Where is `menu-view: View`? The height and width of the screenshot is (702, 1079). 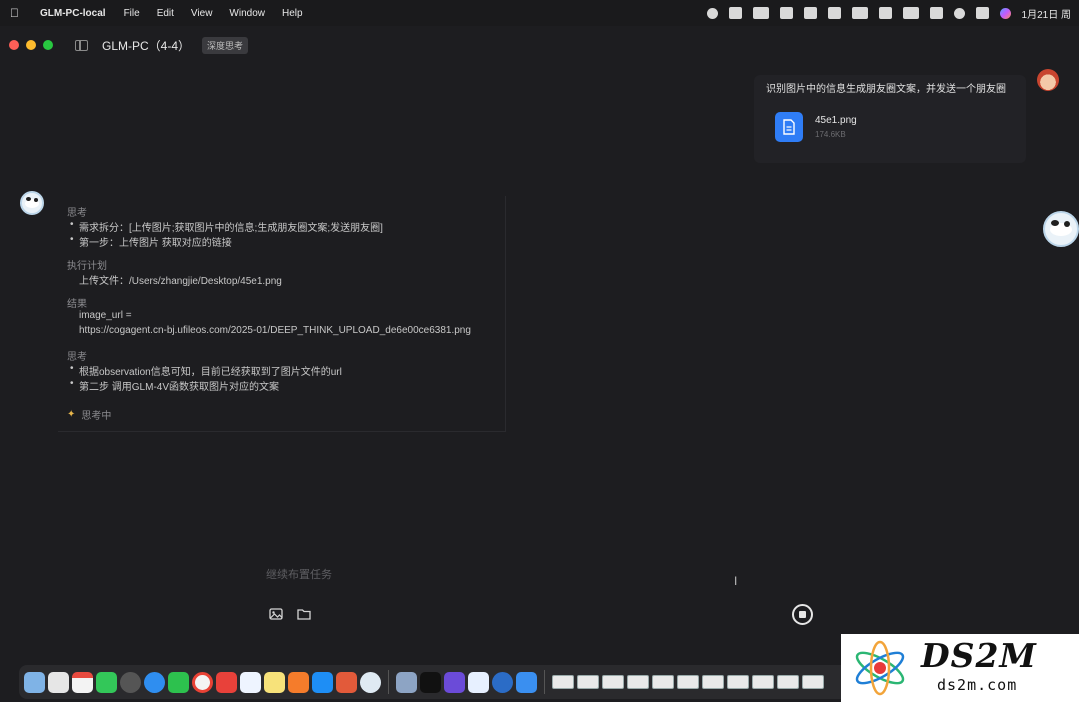
menu-view: View is located at coordinates (202, 13).